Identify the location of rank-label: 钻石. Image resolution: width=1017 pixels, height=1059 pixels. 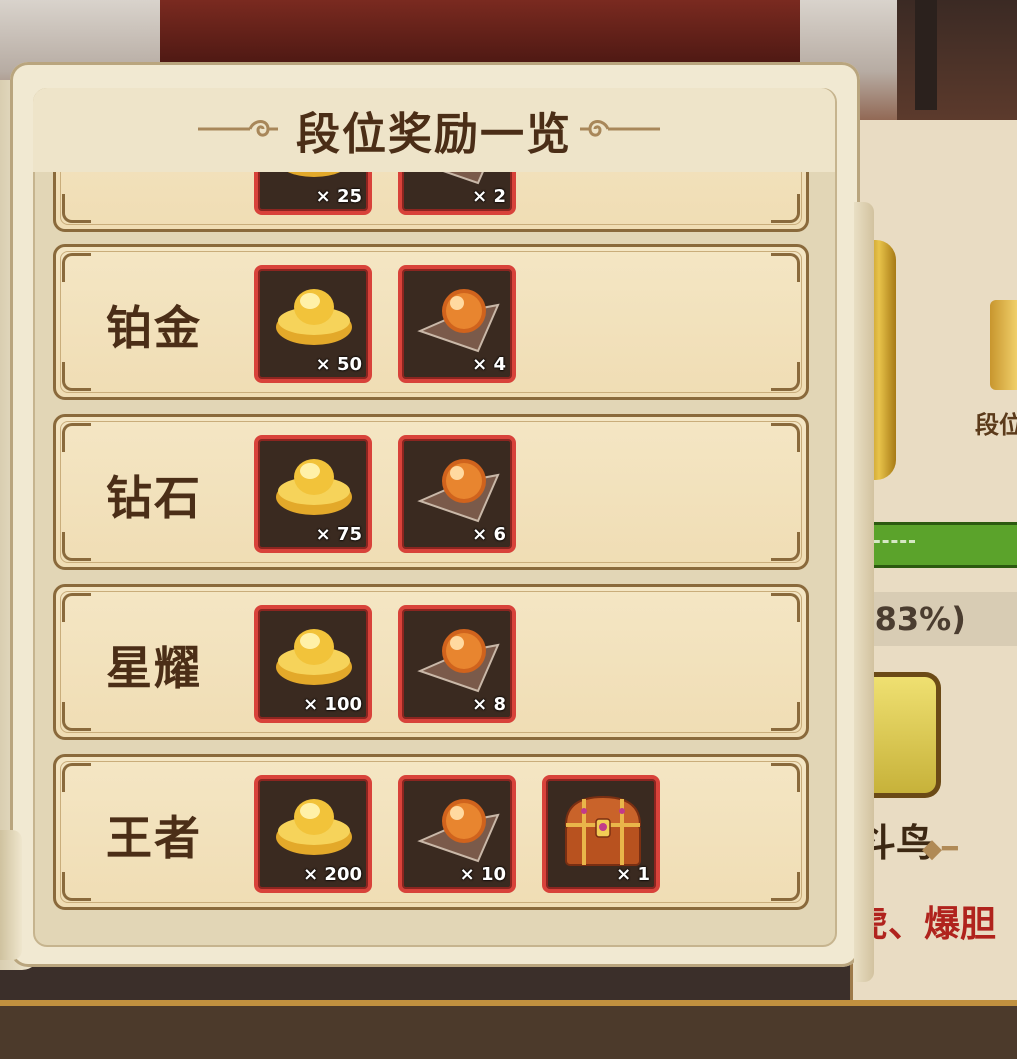
(154, 498).